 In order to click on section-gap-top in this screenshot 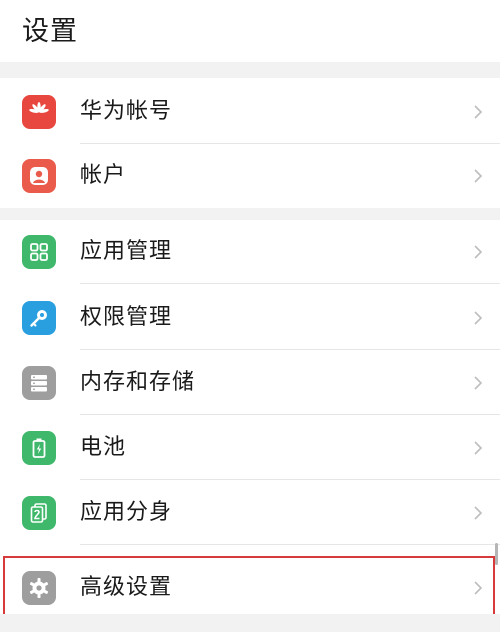, I will do `click(250, 70)`.